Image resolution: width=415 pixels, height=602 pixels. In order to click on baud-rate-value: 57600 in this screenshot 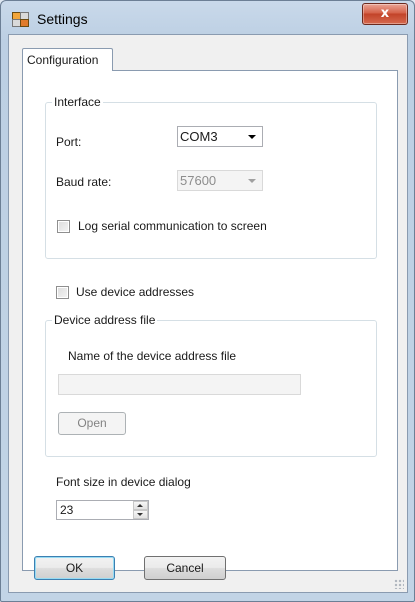, I will do `click(198, 180)`.